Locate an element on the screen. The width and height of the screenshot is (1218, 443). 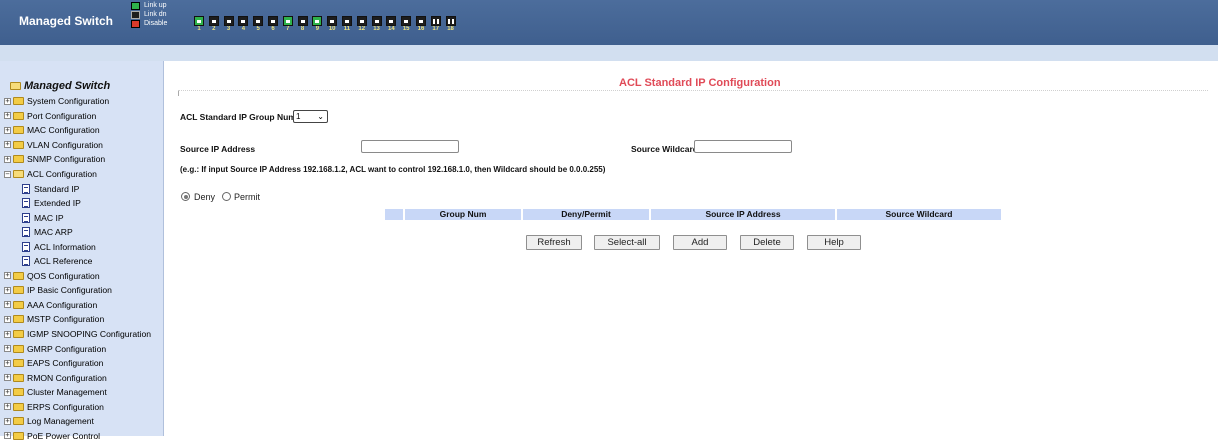
port-number: 15 is located at coordinates (406, 29).